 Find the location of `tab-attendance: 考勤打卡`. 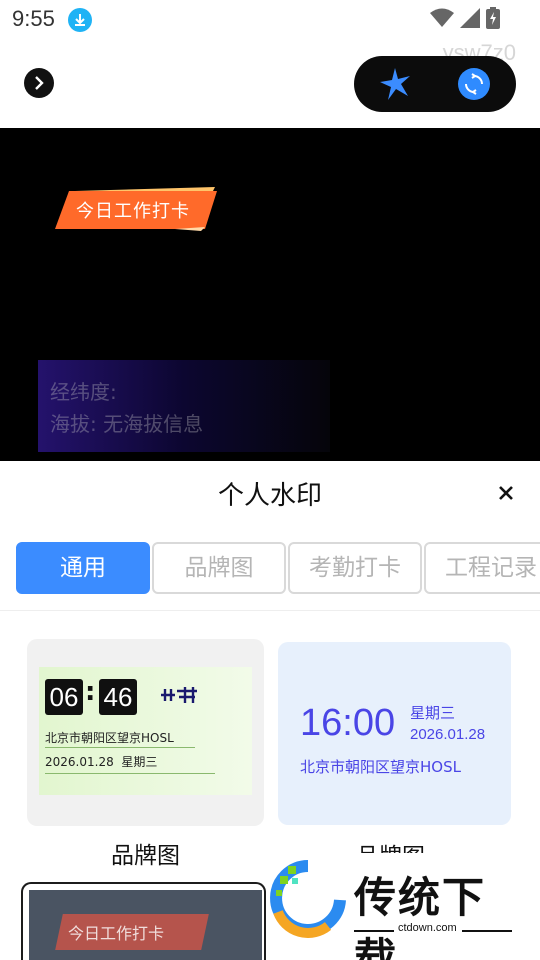

tab-attendance: 考勤打卡 is located at coordinates (355, 568).